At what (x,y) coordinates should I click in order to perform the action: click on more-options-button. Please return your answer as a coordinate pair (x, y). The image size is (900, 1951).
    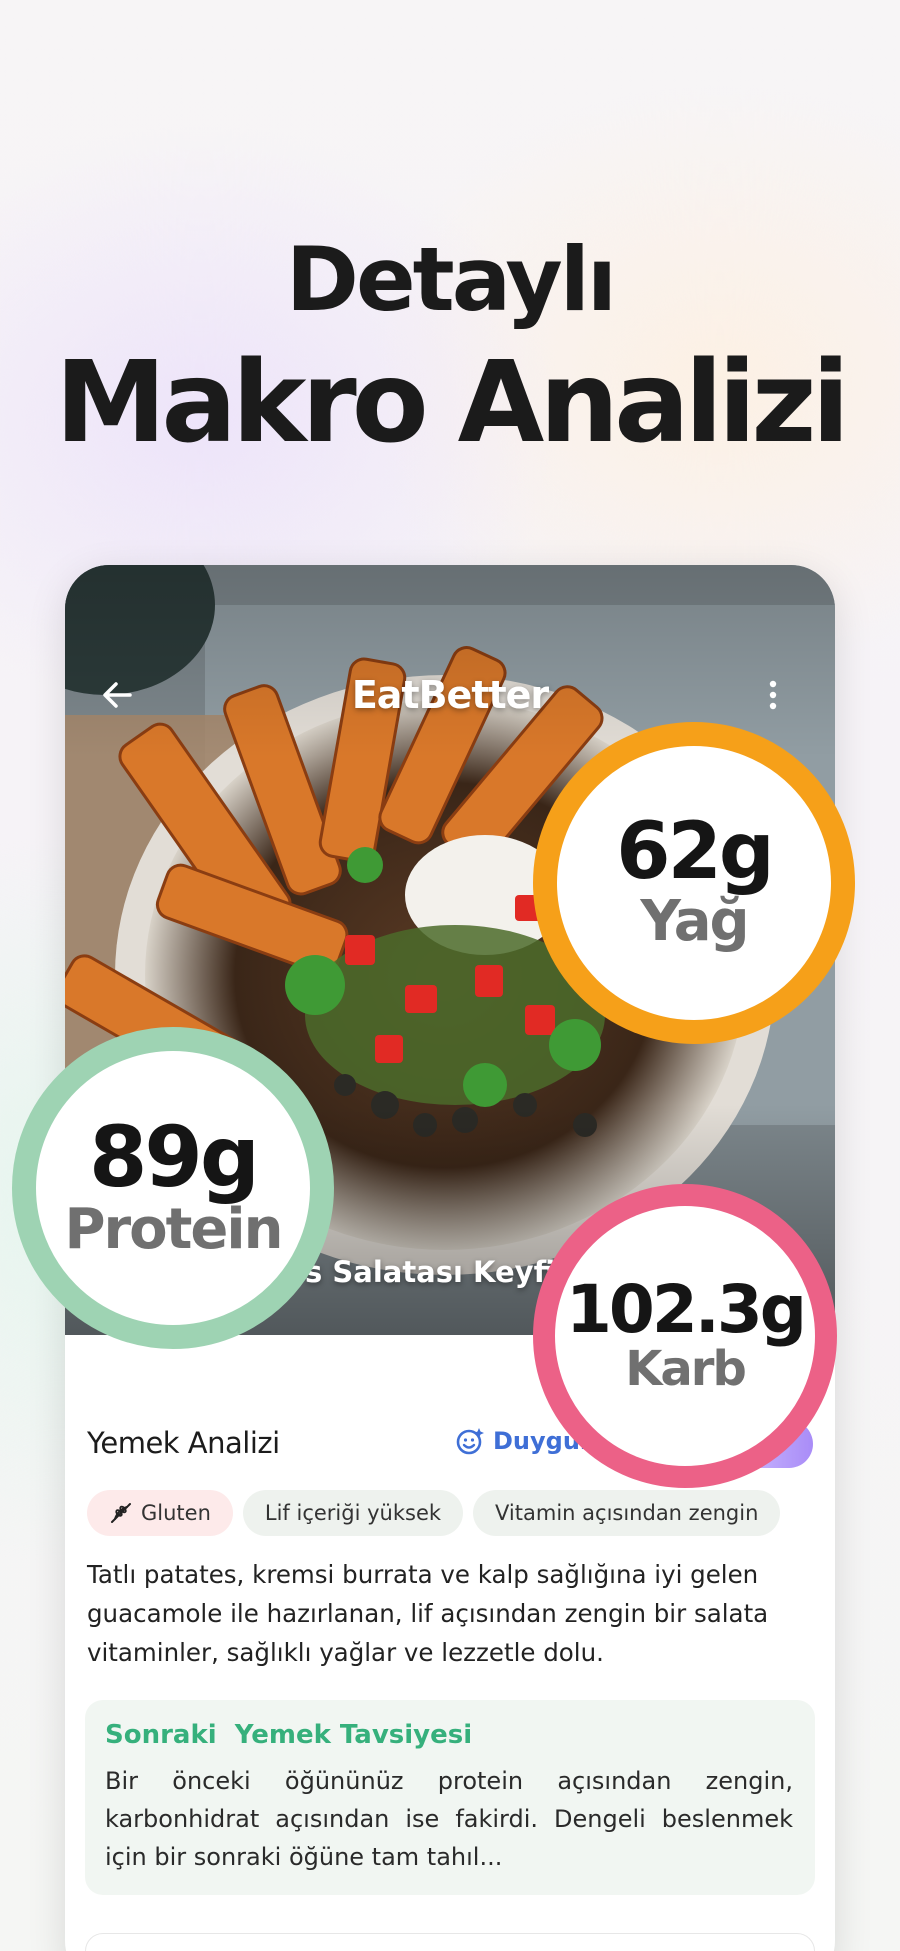
    Looking at the image, I should click on (773, 695).